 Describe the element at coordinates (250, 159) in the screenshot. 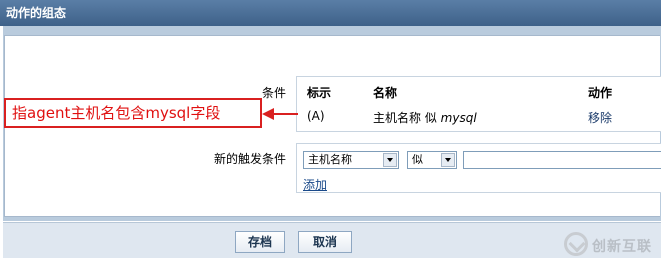

I see `new-trigger-label: 新的触发条件` at that location.